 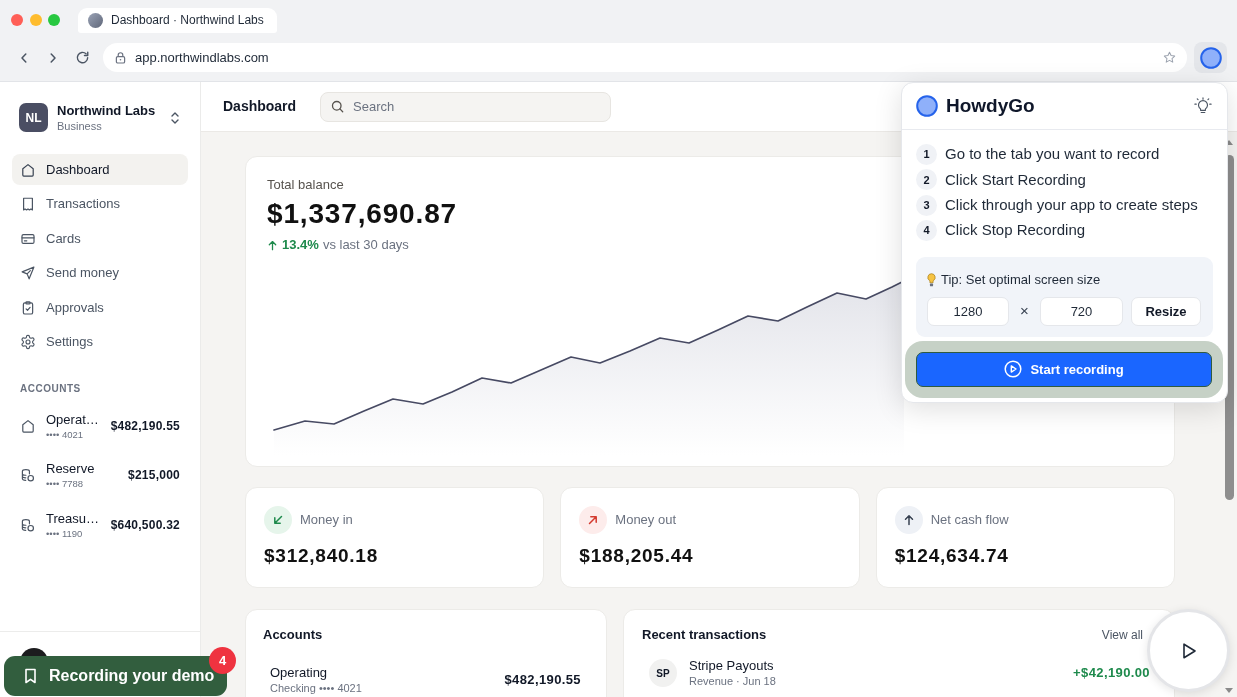 I want to click on maximize-window-icon, so click(x=54, y=20).